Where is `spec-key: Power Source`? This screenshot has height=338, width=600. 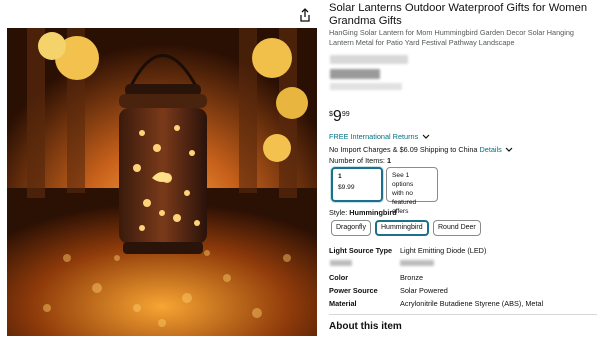 spec-key: Power Source is located at coordinates (353, 290).